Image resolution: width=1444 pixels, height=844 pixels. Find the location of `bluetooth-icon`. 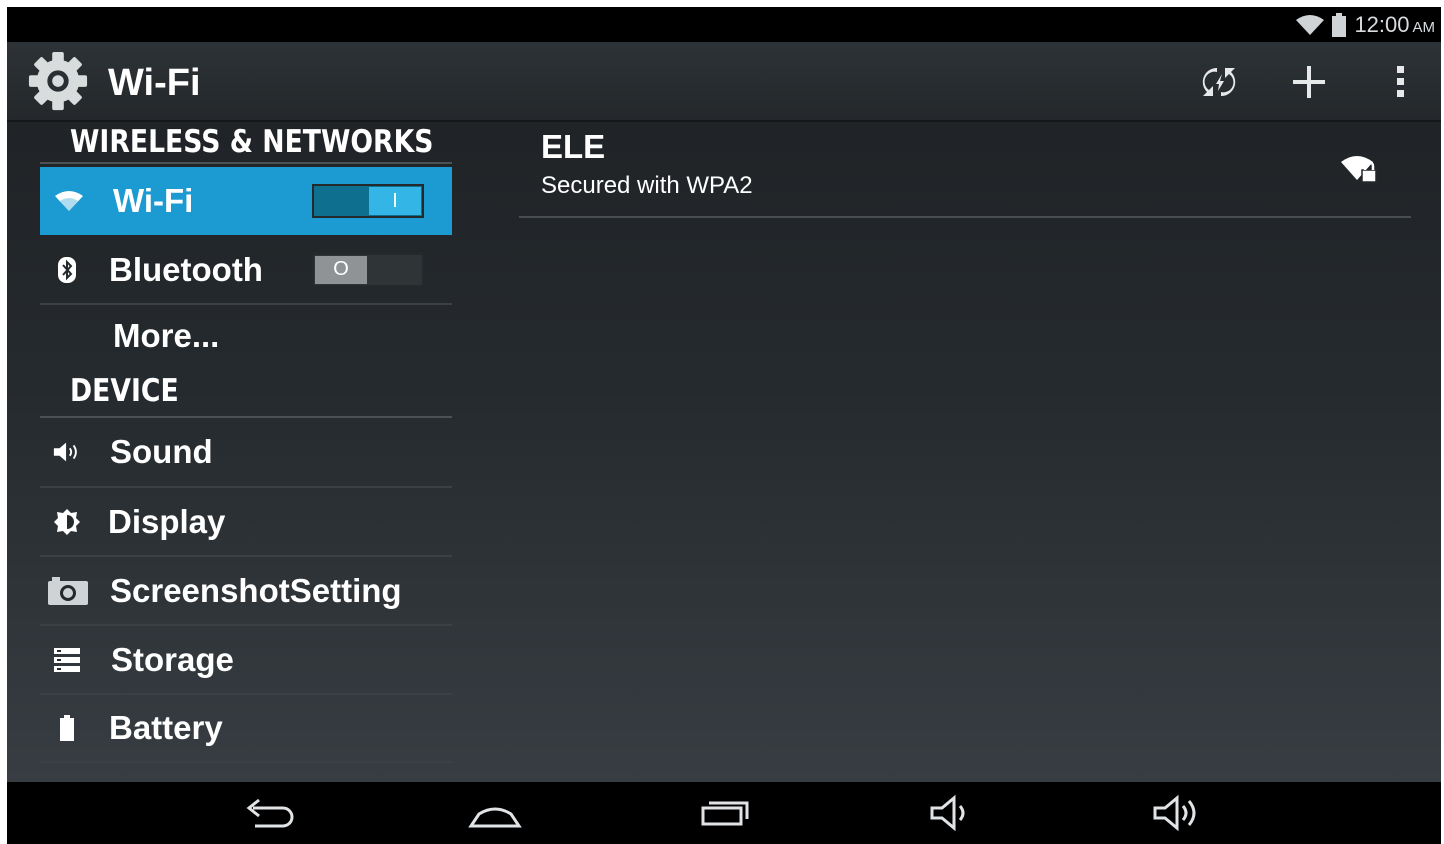

bluetooth-icon is located at coordinates (67, 270).